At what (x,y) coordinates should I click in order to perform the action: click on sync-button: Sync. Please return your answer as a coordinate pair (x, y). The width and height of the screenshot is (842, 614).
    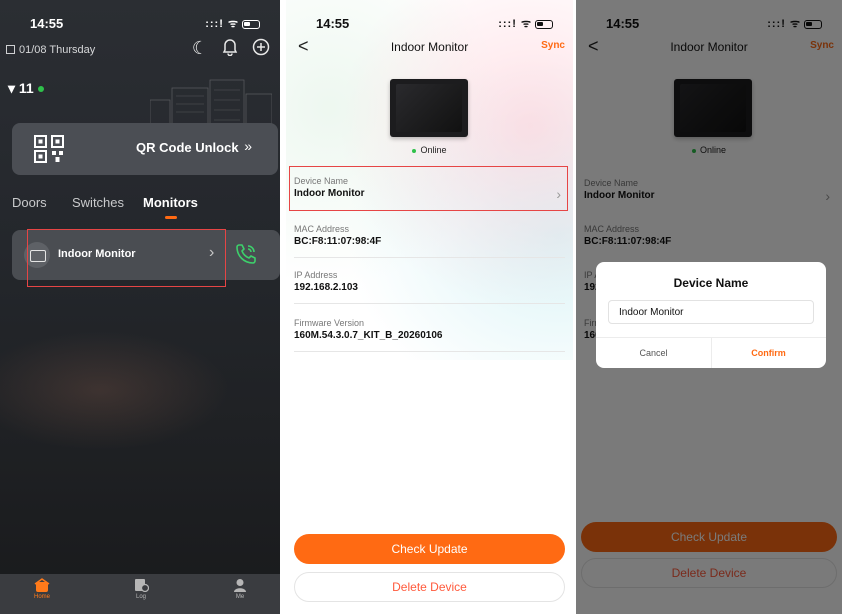
    Looking at the image, I should click on (553, 45).